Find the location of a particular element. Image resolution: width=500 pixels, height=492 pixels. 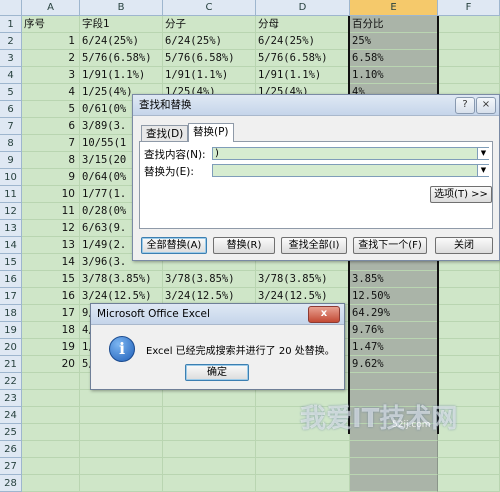

cell-e21: 9.62% is located at coordinates (394, 364).